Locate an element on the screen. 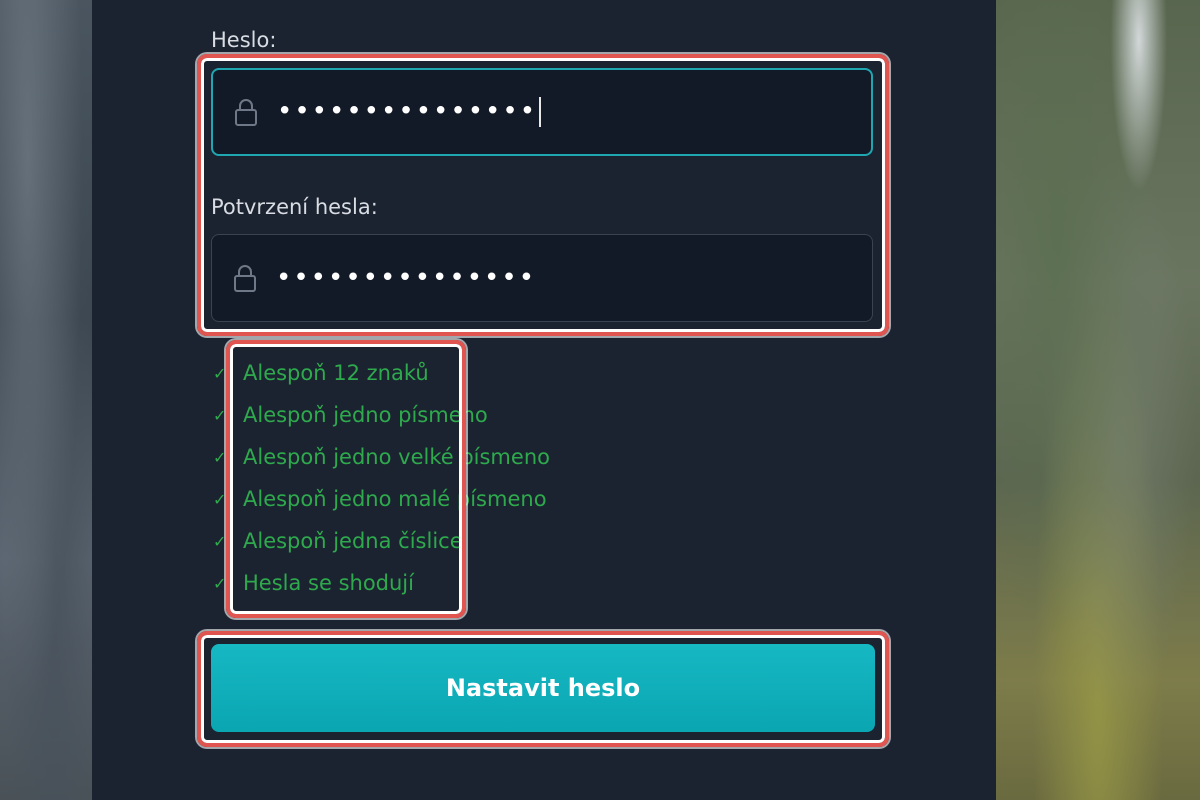  requirement-item: ✓ Alespoň jedna číslice is located at coordinates (381, 541).